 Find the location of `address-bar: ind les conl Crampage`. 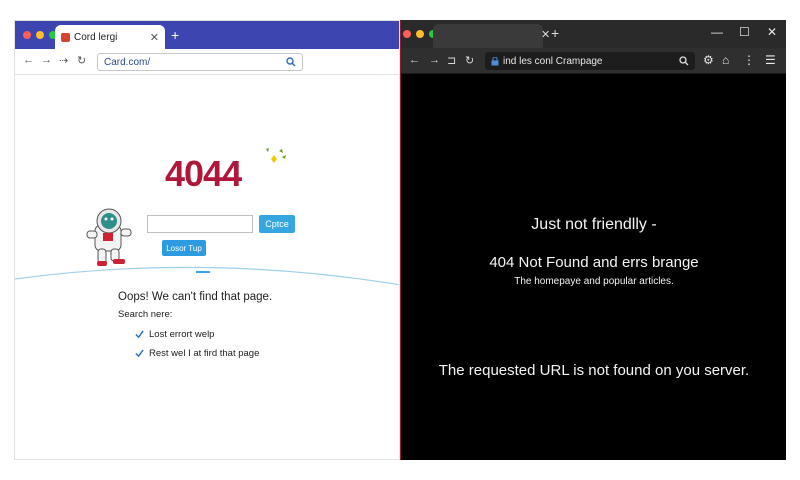

address-bar: ind les conl Crampage is located at coordinates (590, 61).